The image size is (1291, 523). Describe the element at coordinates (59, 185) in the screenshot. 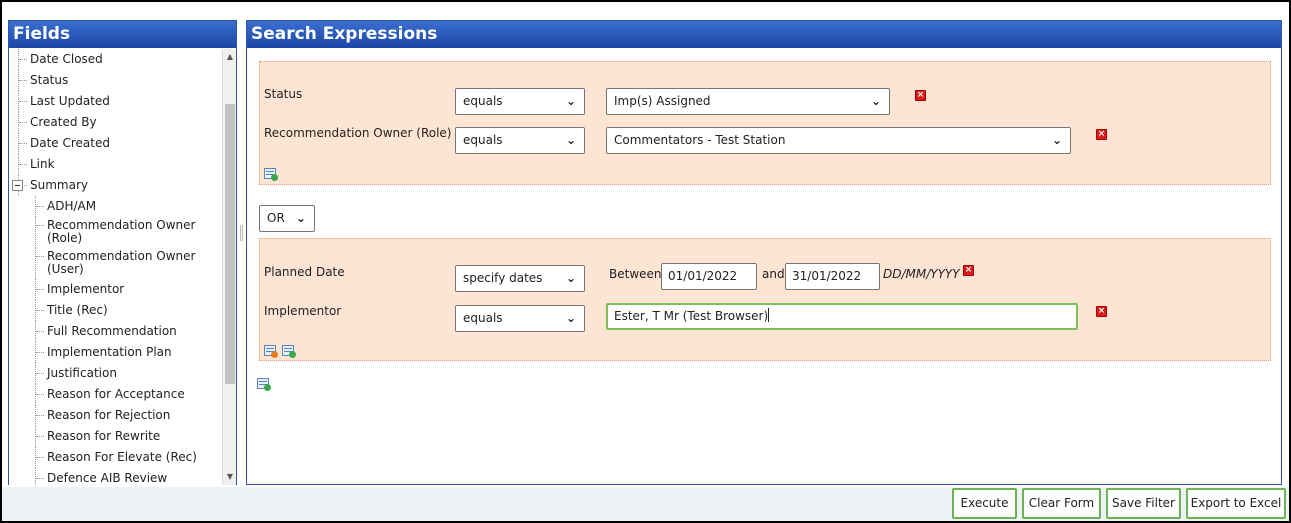

I see `tree-item-label: Summary` at that location.